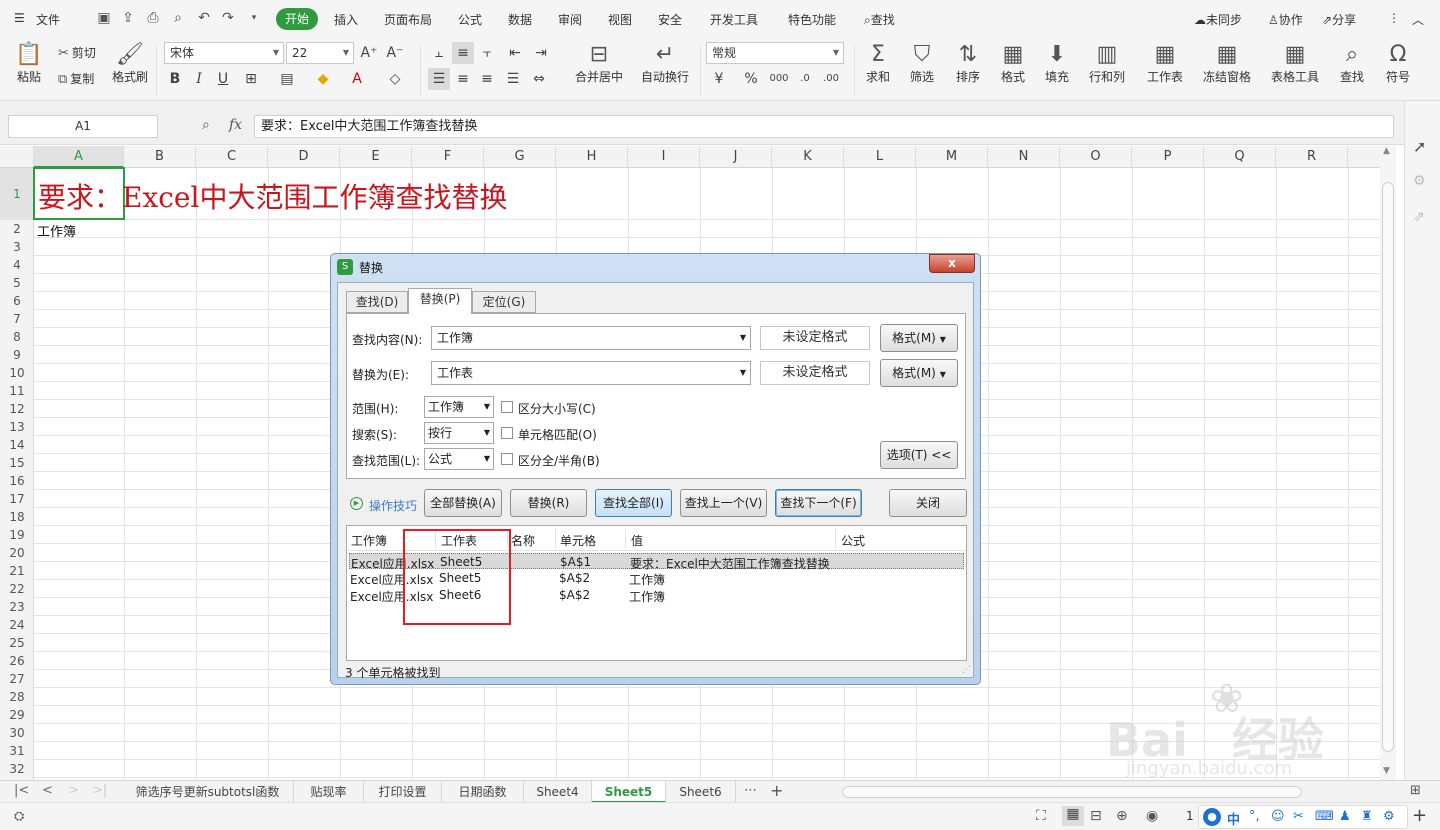  Describe the element at coordinates (463, 79) in the screenshot. I see `align-center-icon: ≡` at that location.